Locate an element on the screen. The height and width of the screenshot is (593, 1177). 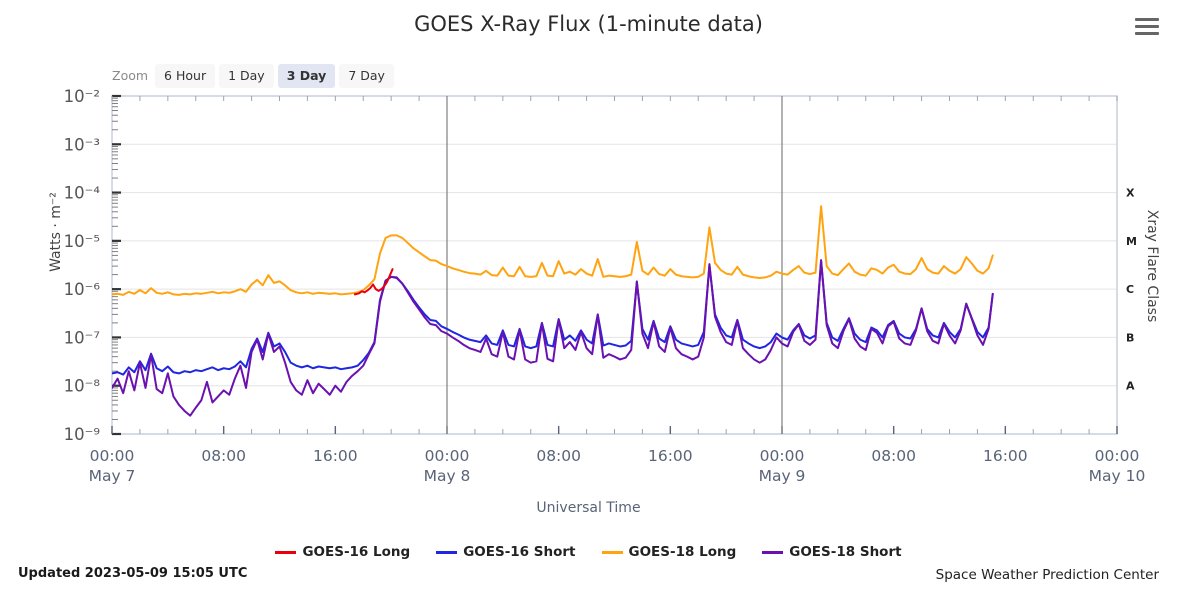
legend-label-goes18-long: GOES-18 Long is located at coordinates (682, 552).